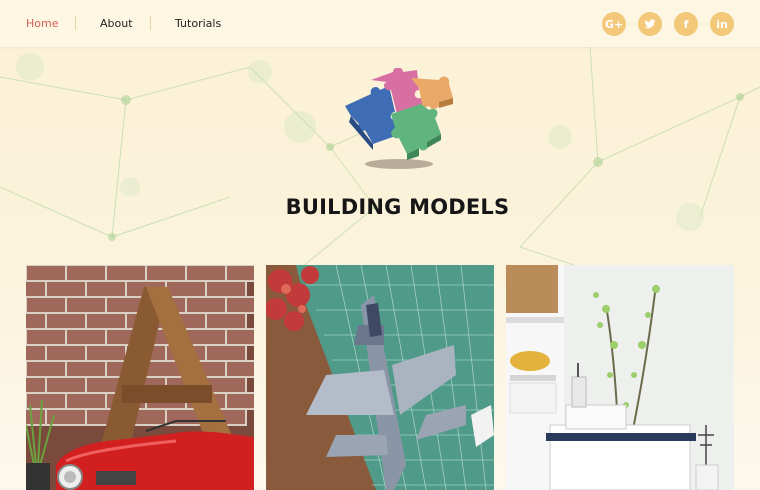  I want to click on puzzle-pieces-icon, so click(399, 118).